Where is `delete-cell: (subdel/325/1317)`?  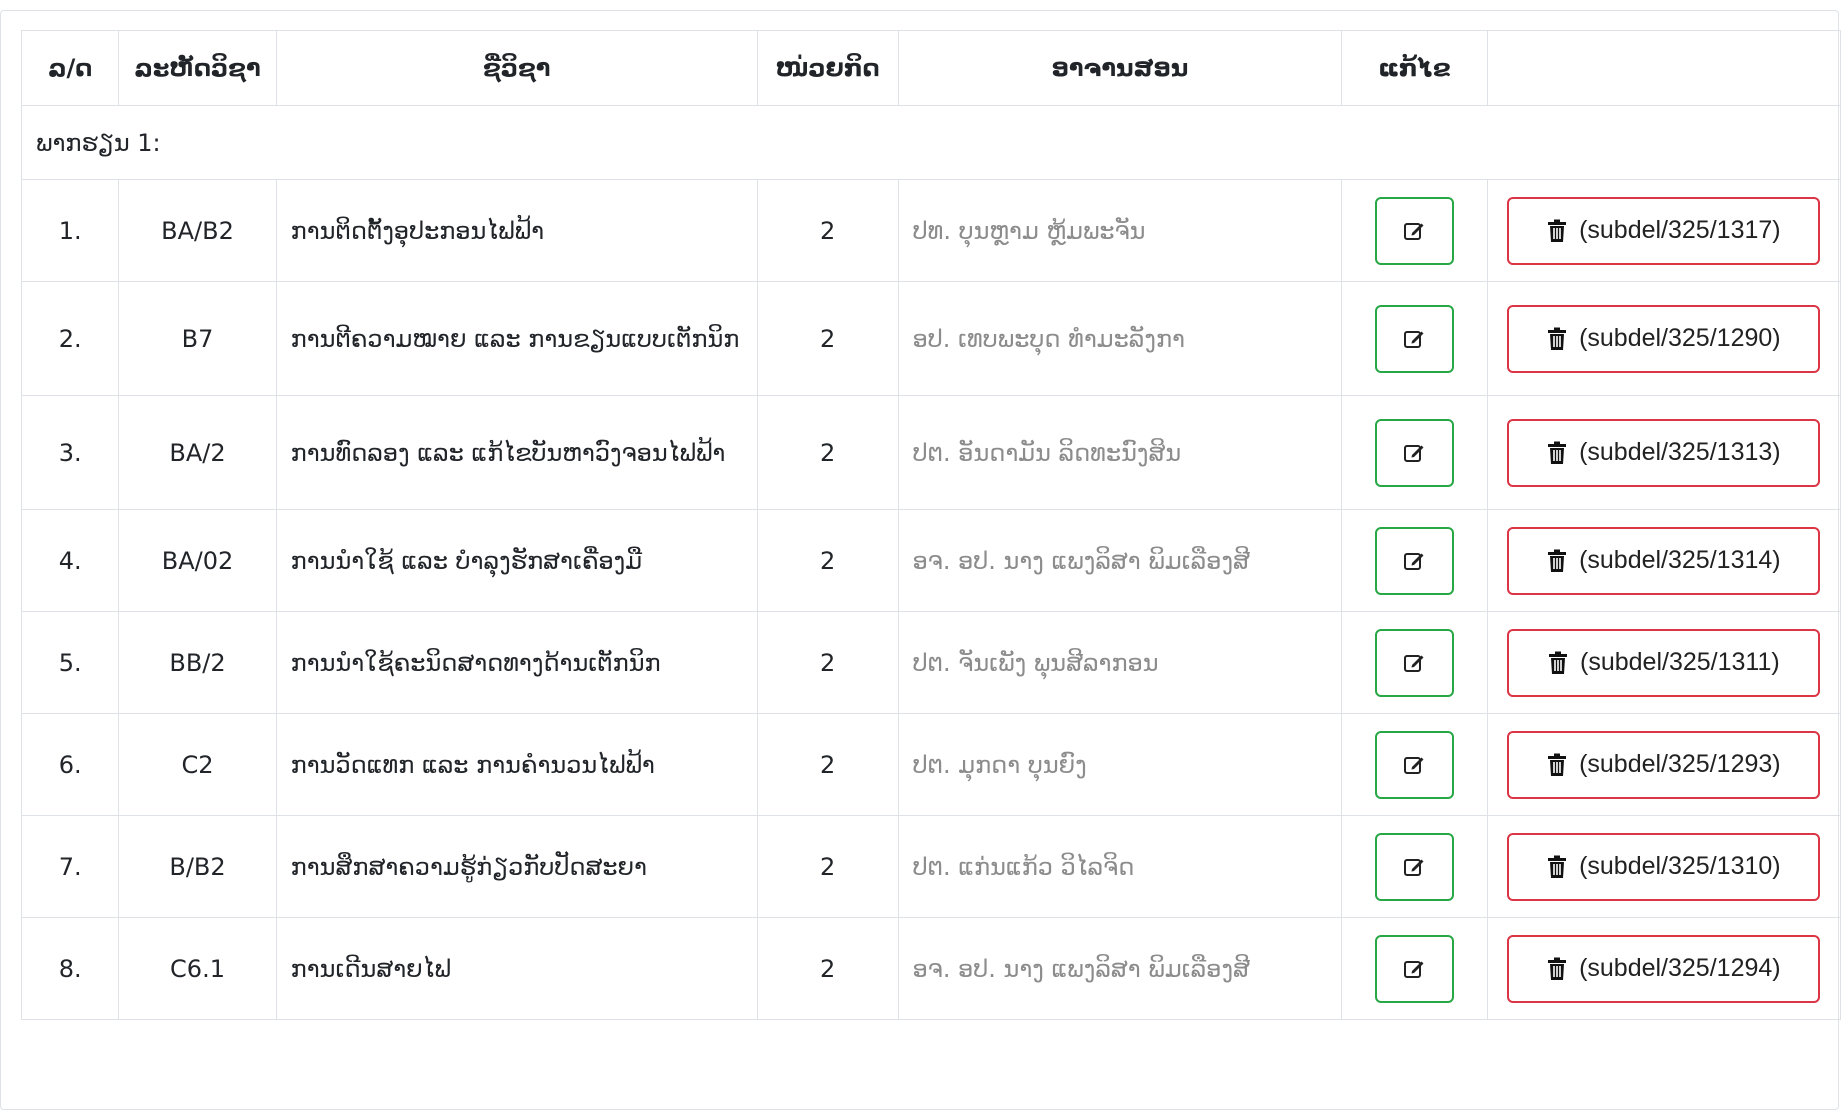
delete-cell: (subdel/325/1317) is located at coordinates (1663, 230).